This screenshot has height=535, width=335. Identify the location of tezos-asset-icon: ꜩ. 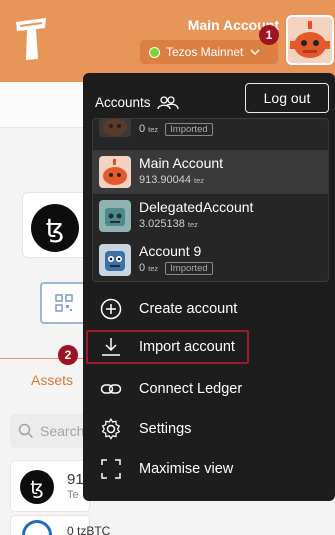
(37, 487).